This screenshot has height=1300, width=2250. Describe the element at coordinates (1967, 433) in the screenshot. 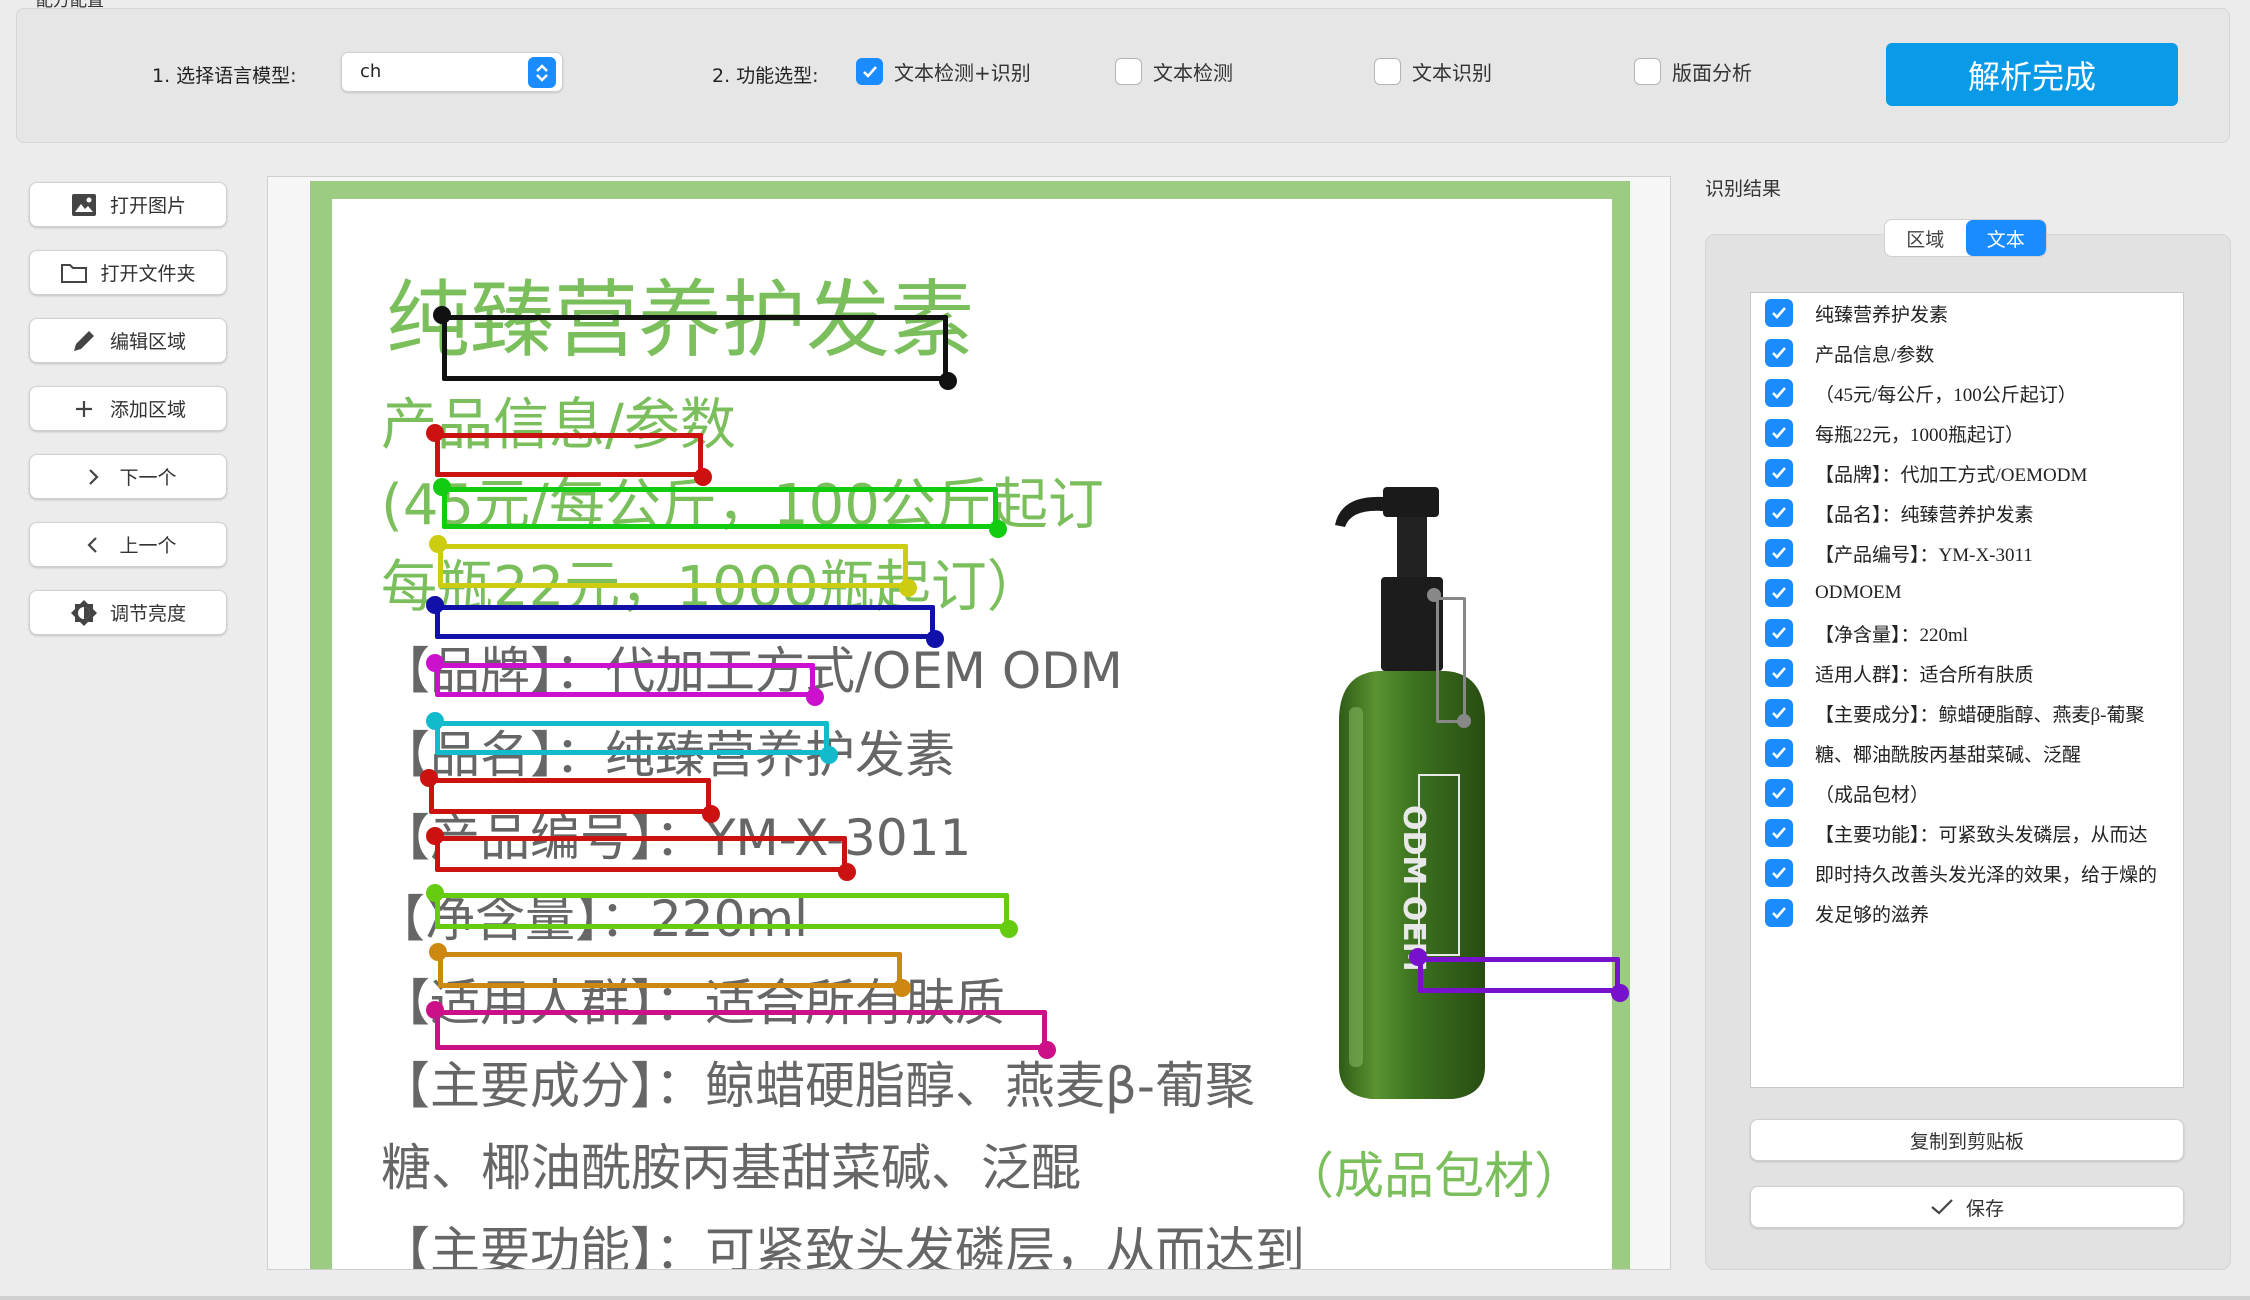

I see `result-item: 每瓶22元，1000瓶起订）` at that location.